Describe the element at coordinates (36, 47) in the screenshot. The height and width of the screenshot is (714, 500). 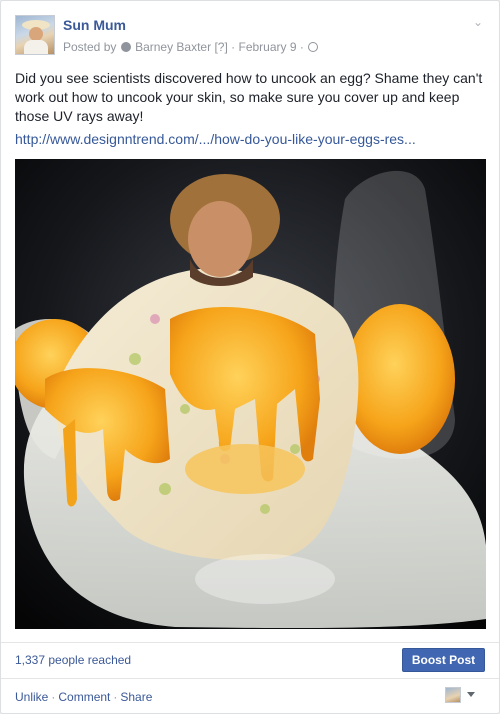
I see `avatar-dress` at that location.